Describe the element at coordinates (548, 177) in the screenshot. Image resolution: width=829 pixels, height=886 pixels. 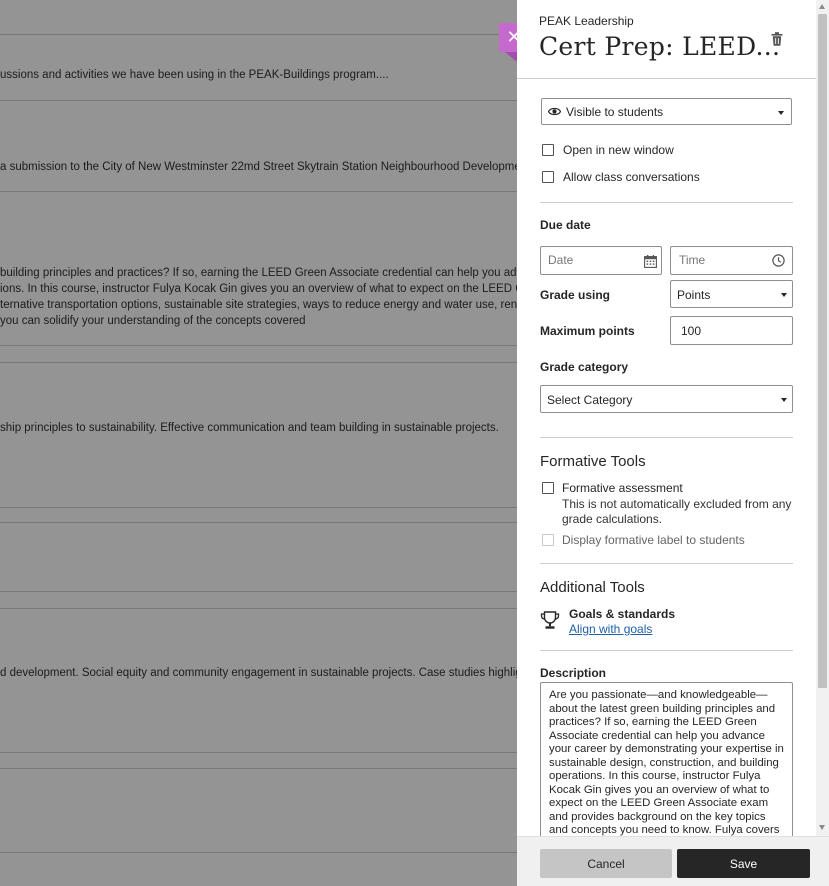
I see `allow-conversations-checkbox` at that location.